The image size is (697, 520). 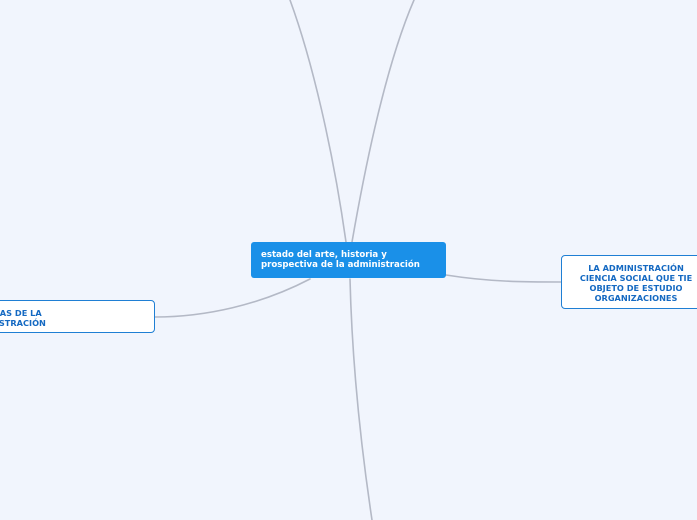 What do you see at coordinates (636, 298) in the screenshot?
I see `topic-right-line-4: ORGANIZACIONES` at bounding box center [636, 298].